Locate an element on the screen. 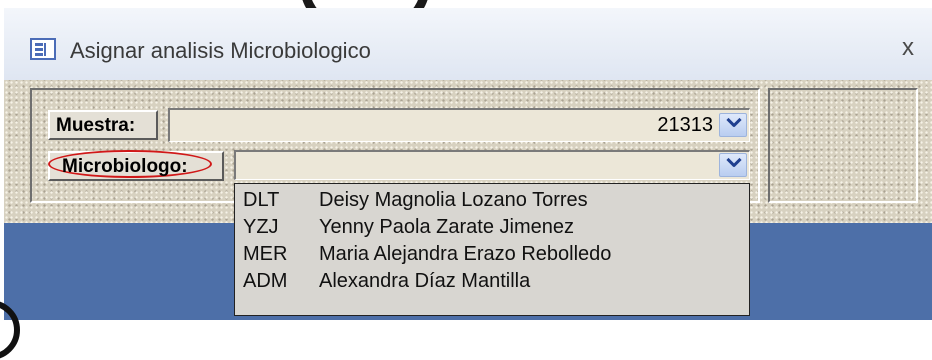  list-item: ADM Alexandra Díaz Mantilla is located at coordinates (492, 281).